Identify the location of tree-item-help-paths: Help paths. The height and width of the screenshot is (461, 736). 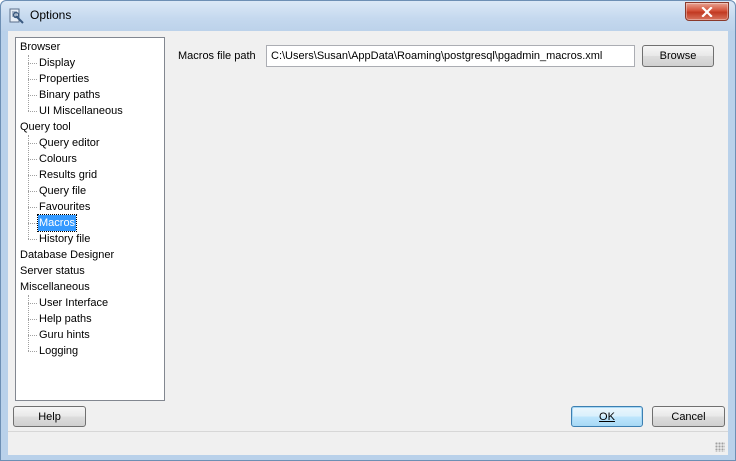
(65, 319).